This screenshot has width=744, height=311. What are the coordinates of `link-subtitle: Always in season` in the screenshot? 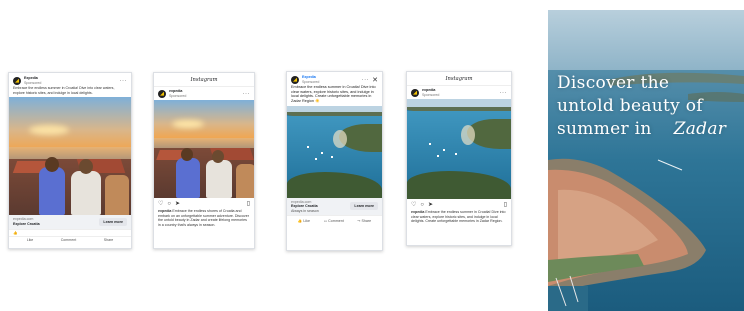 It's located at (305, 210).